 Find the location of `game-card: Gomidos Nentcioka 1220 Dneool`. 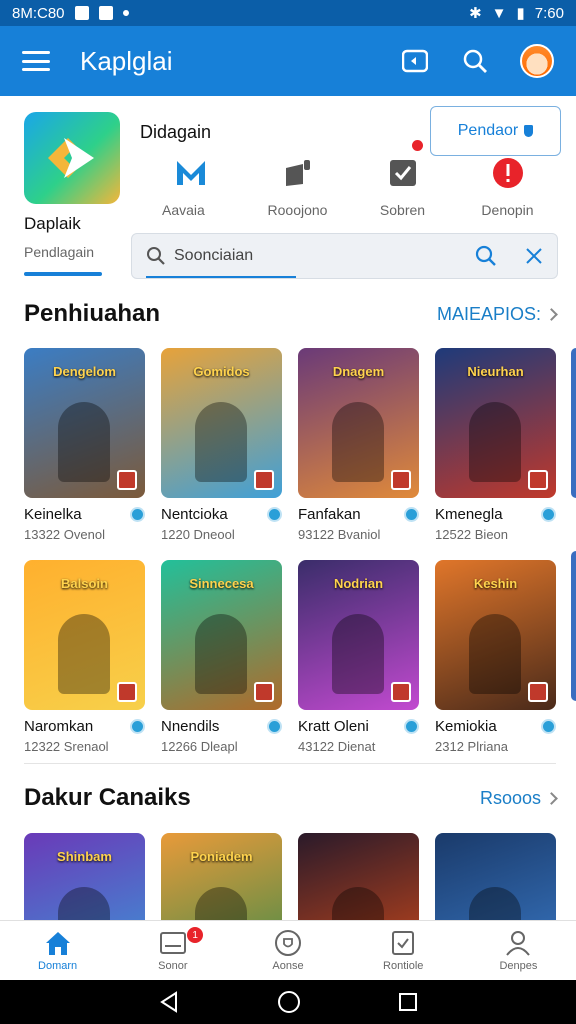

game-card: Gomidos Nentcioka 1220 Dneool is located at coordinates (221, 445).